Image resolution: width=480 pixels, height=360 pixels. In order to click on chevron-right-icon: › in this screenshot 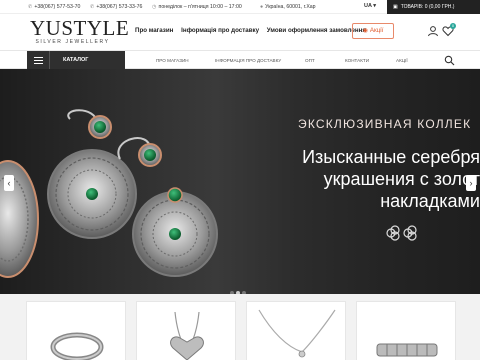, I will do `click(471, 183)`.